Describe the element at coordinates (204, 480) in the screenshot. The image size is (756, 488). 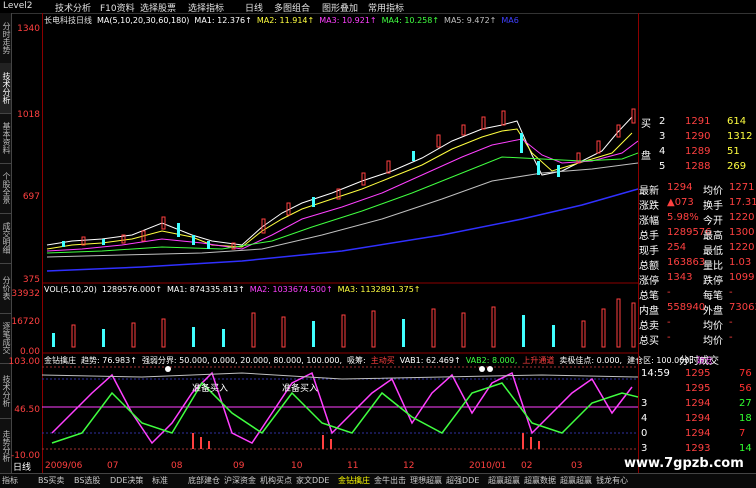
I see `bottom-tab: 底部建仓` at that location.